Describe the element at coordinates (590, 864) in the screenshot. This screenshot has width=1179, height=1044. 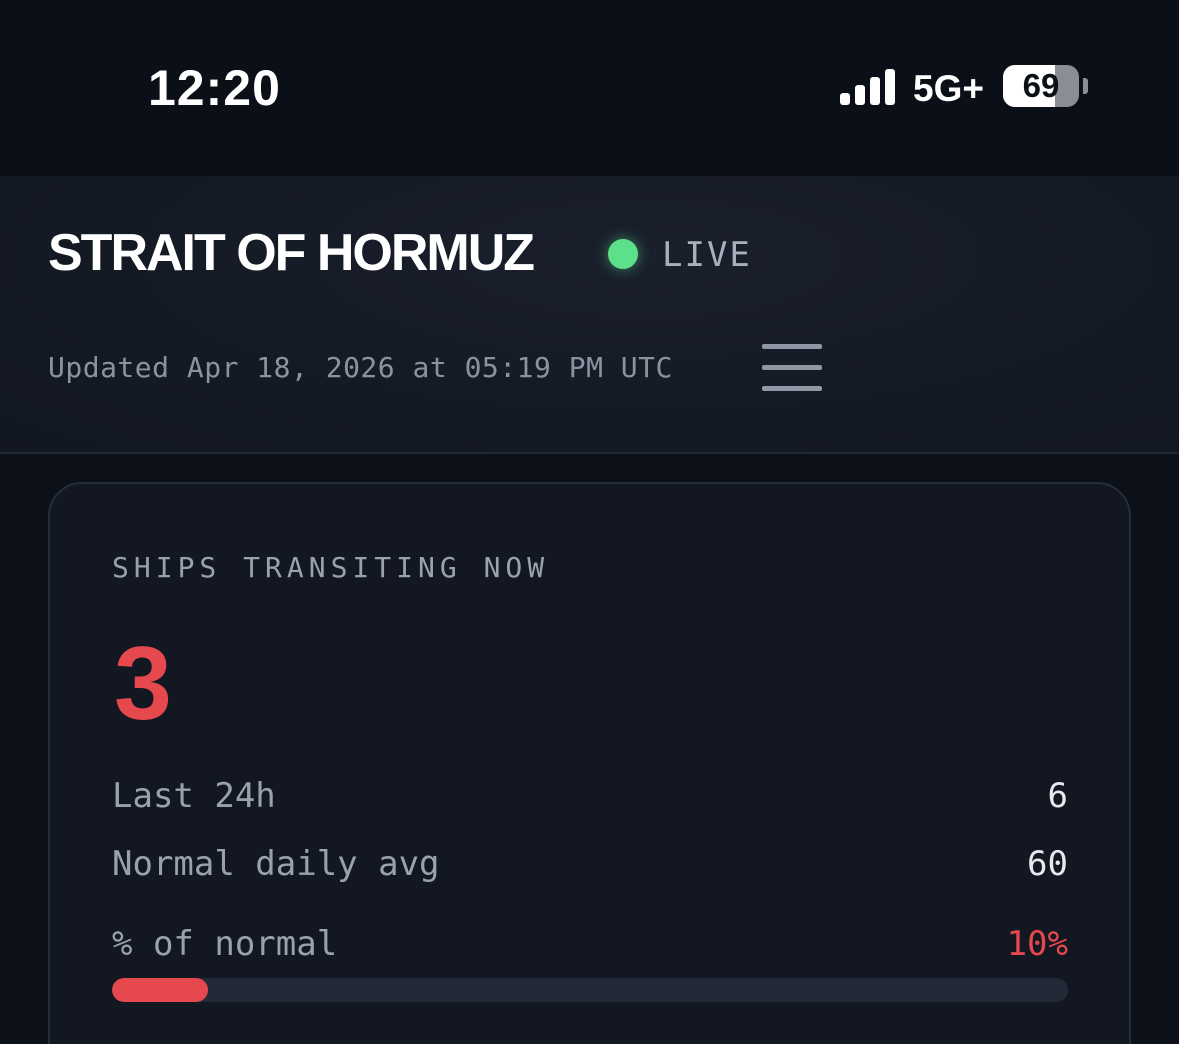
I see `stat-row-normal-daily-avg: Normal daily avg 60` at that location.